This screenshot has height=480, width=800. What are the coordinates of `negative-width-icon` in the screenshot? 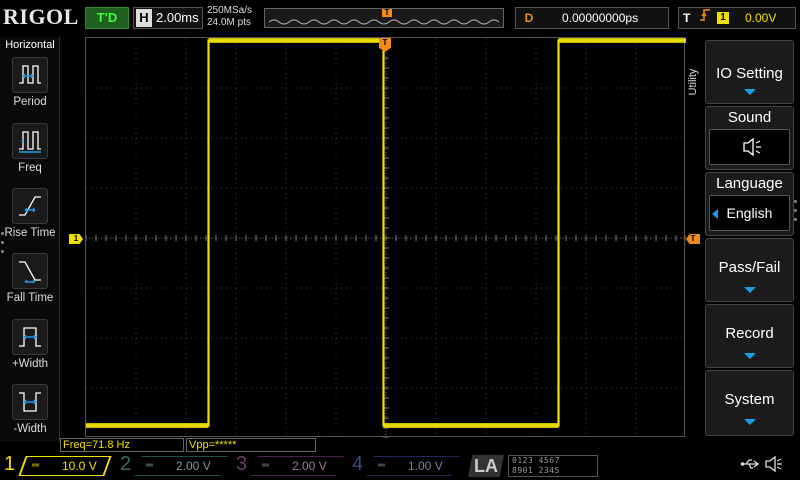 It's located at (30, 402).